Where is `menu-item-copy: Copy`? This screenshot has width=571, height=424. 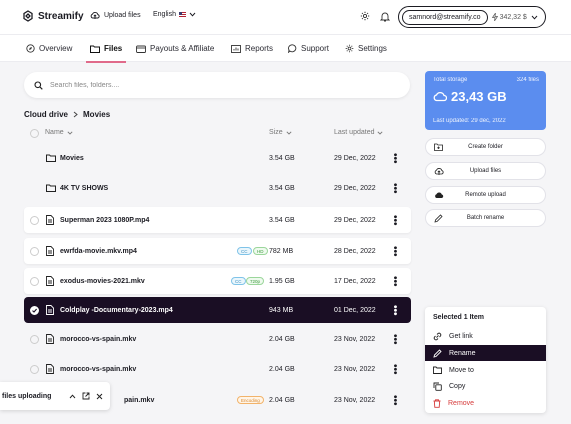
menu-item-copy: Copy is located at coordinates (485, 386).